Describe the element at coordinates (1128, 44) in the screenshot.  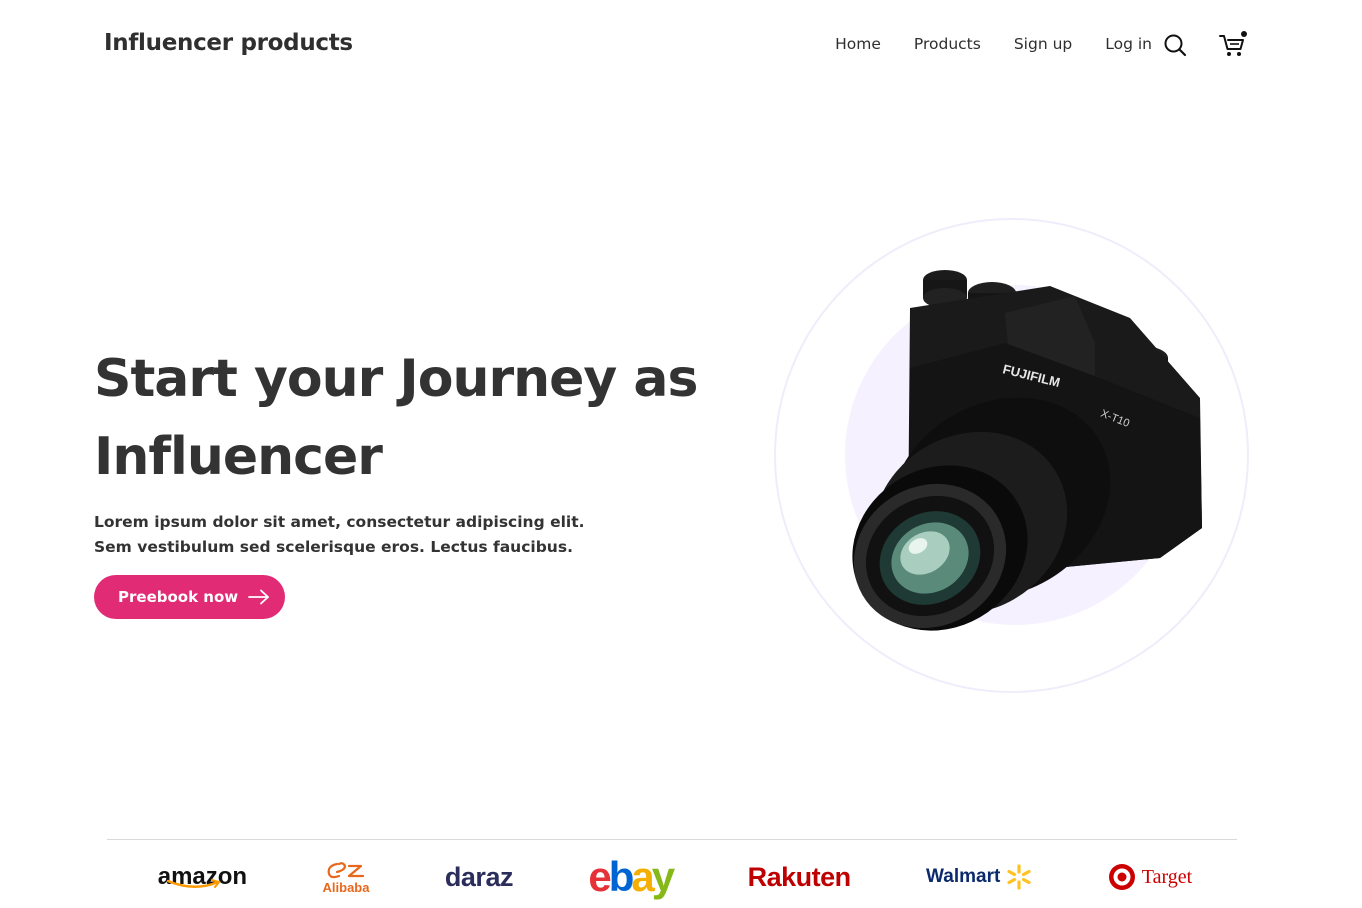
I see `nav-login-link: Log in` at that location.